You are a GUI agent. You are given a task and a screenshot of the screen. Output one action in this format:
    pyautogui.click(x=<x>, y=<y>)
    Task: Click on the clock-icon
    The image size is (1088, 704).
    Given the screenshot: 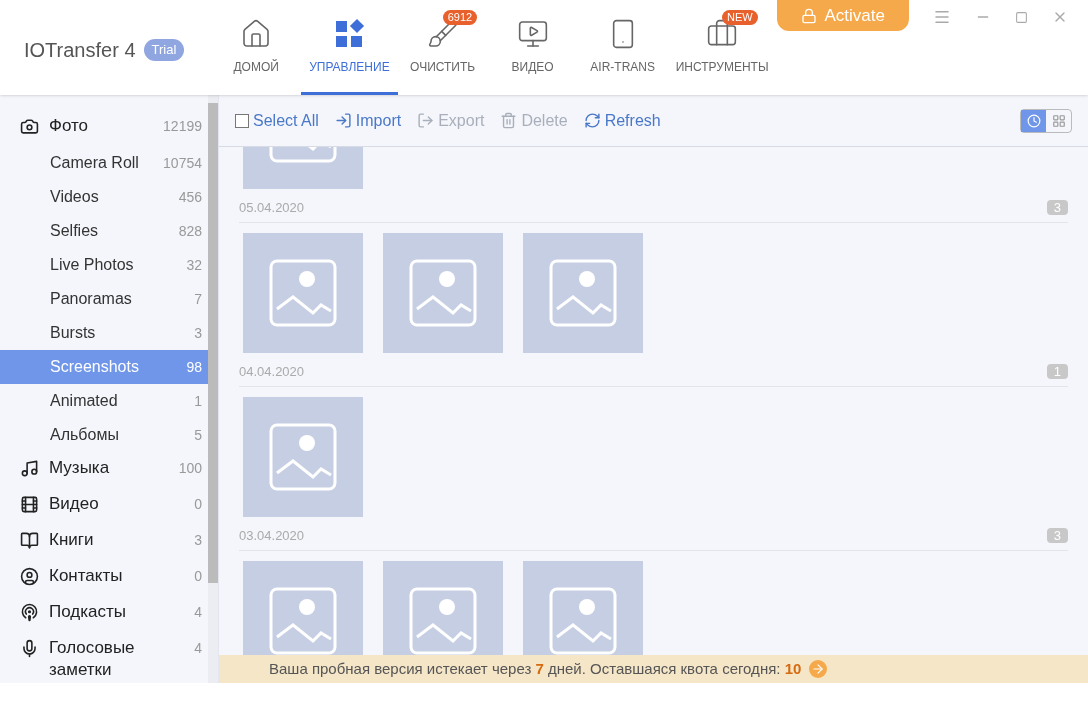 What is the action you would take?
    pyautogui.click(x=1033, y=120)
    